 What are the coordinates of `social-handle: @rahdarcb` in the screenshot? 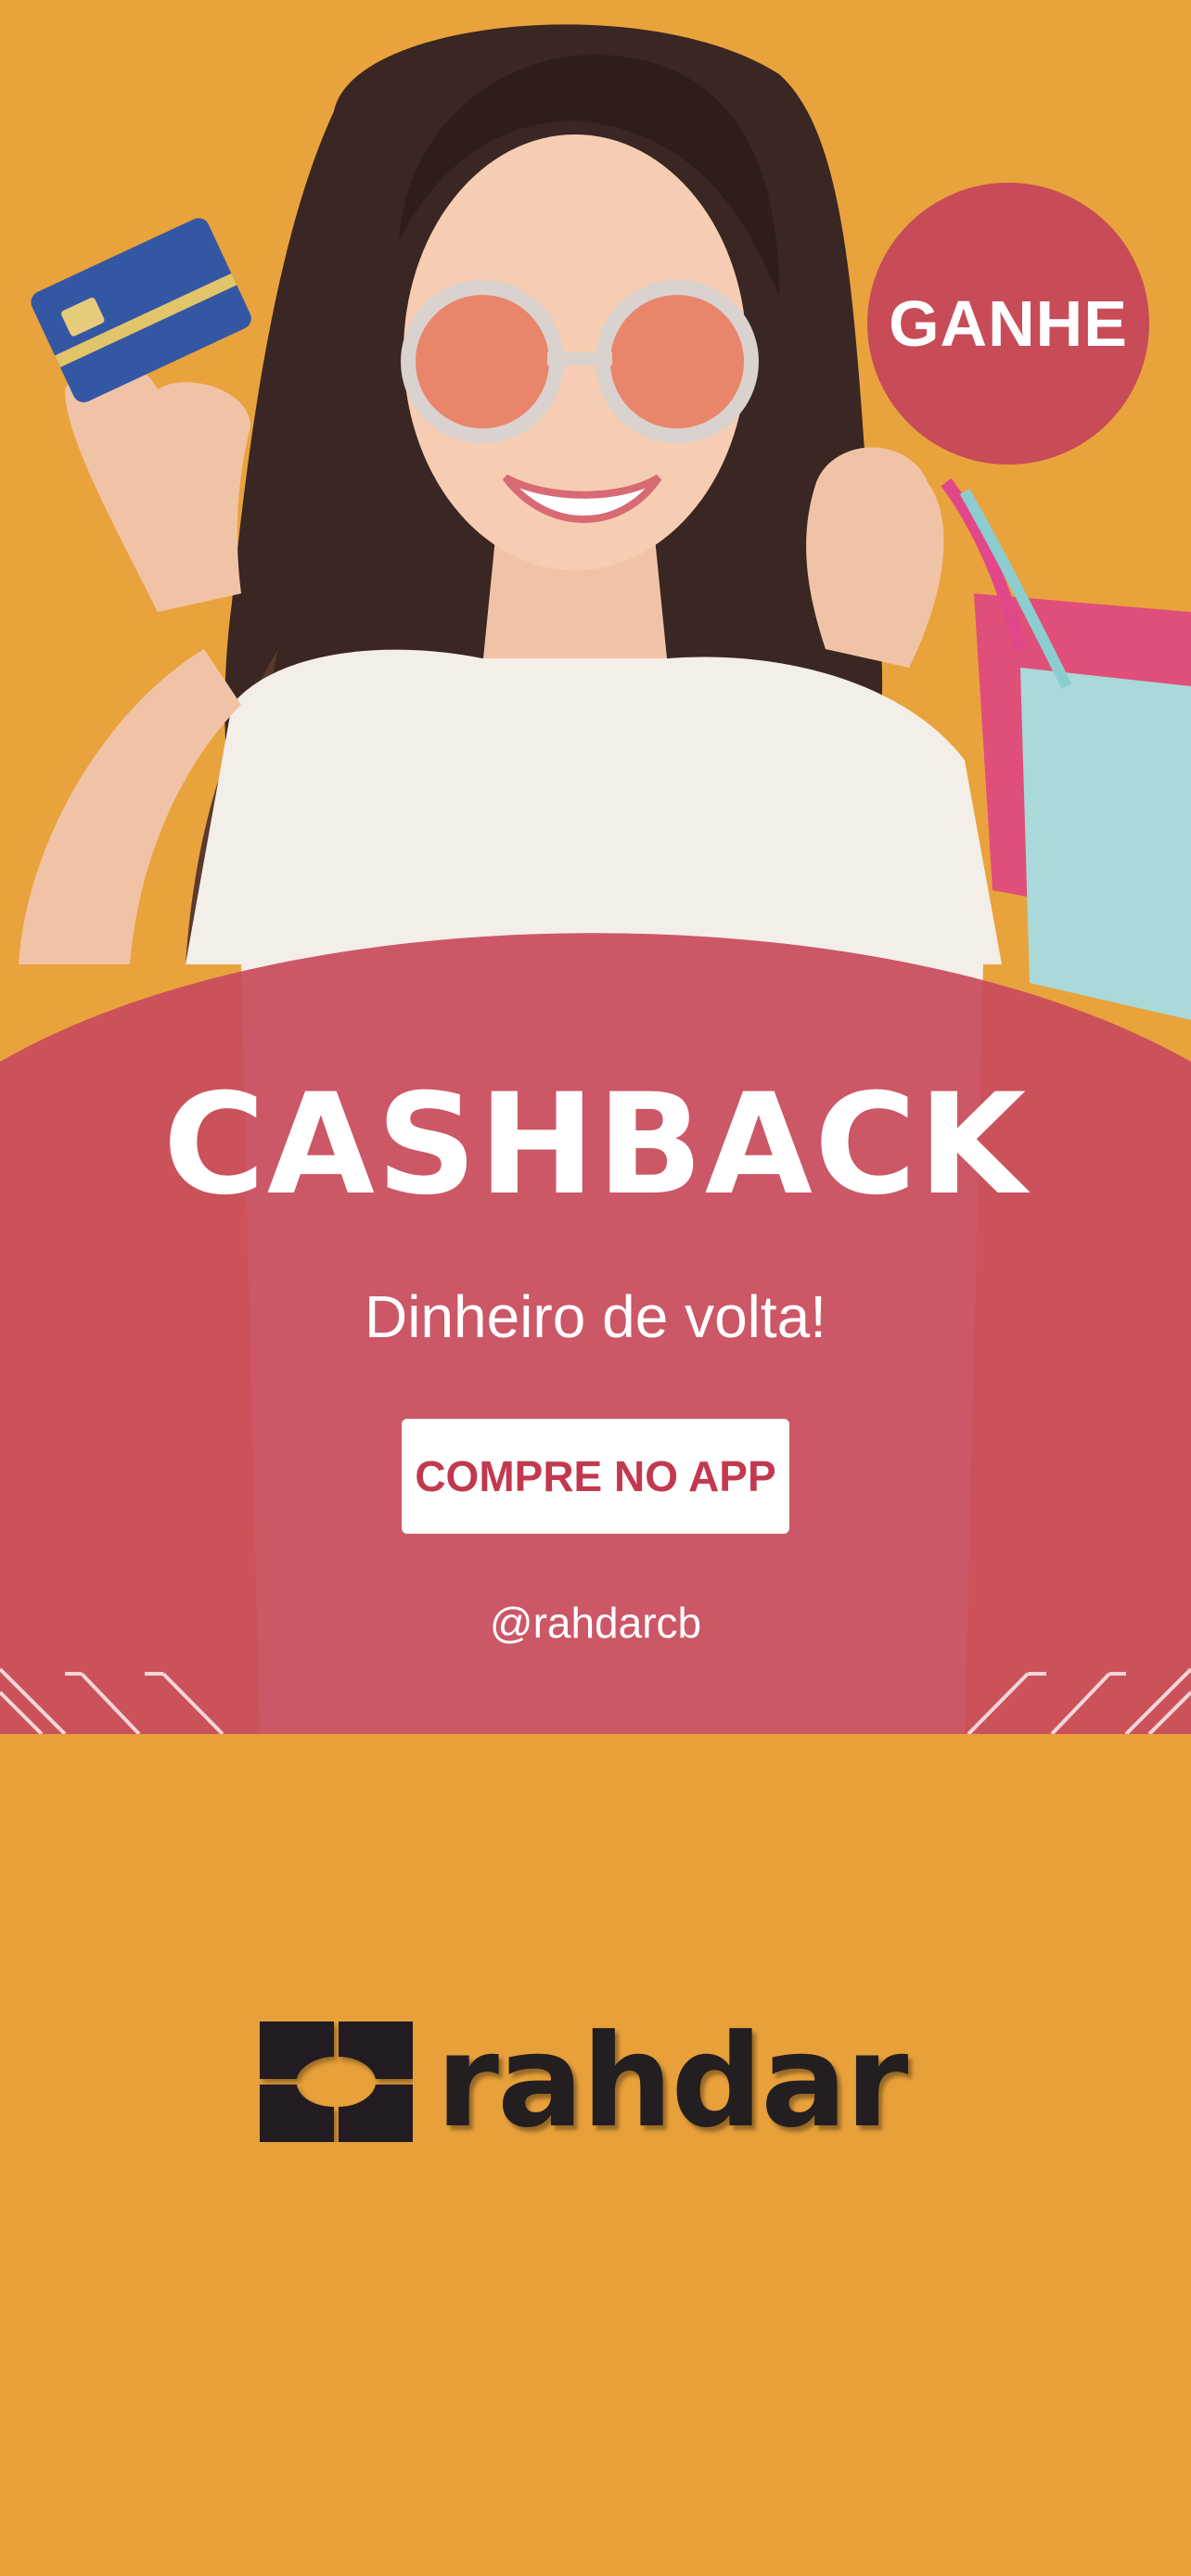 It's located at (595, 1622).